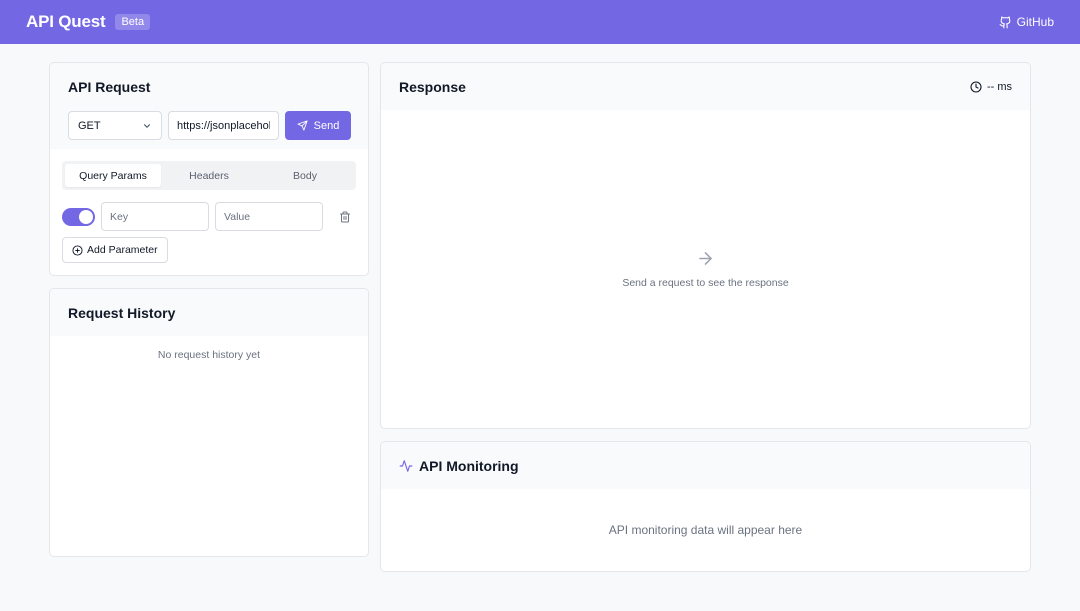 This screenshot has height=611, width=1080. I want to click on trash-icon, so click(345, 216).